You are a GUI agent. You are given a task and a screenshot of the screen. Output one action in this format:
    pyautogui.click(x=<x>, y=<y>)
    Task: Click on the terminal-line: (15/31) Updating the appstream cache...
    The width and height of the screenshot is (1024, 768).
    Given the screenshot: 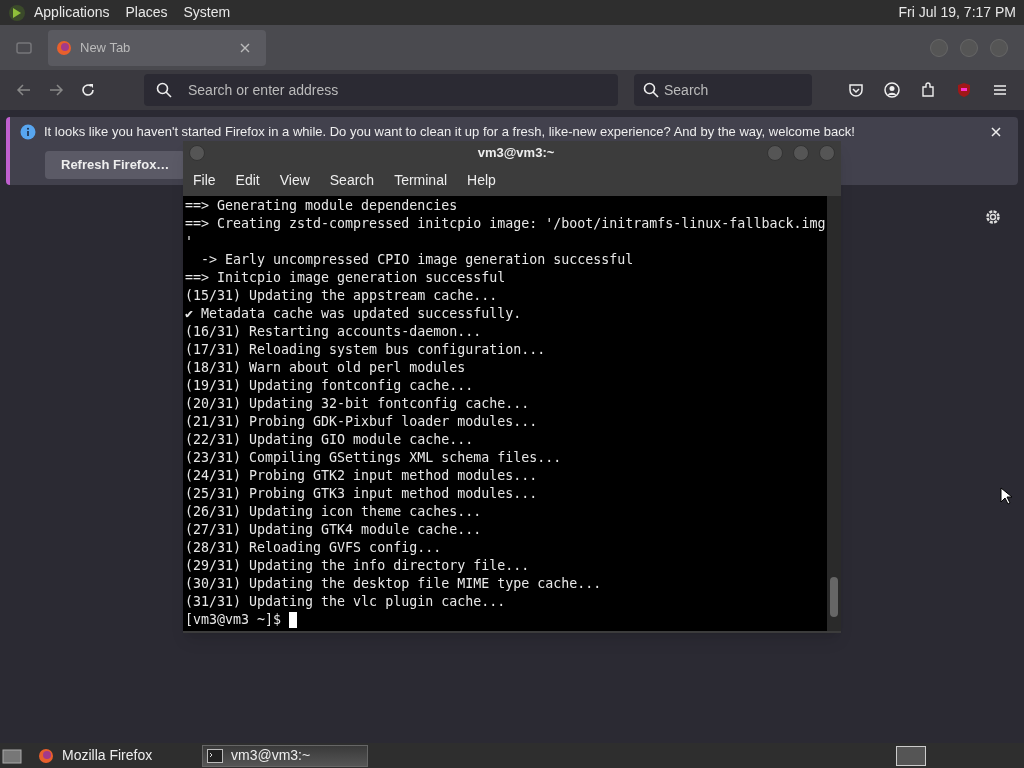 What is the action you would take?
    pyautogui.click(x=342, y=296)
    